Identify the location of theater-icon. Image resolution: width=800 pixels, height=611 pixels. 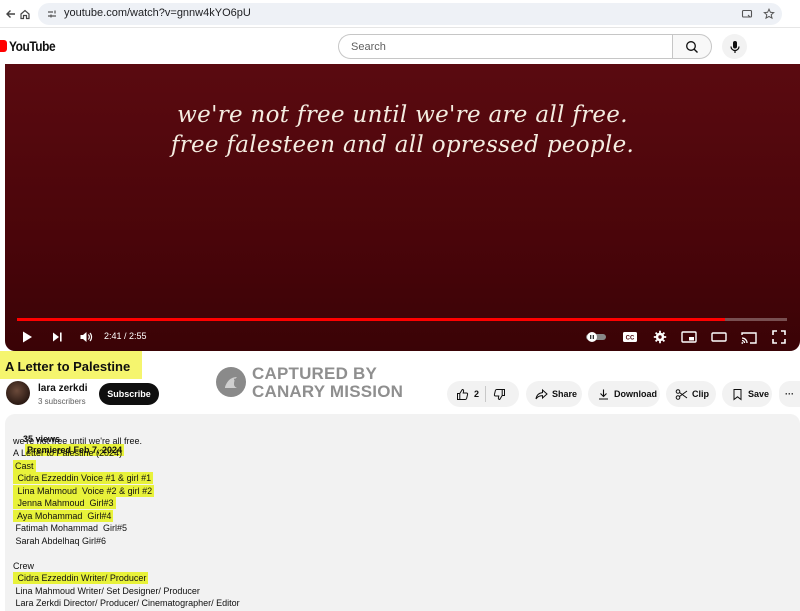
(719, 337).